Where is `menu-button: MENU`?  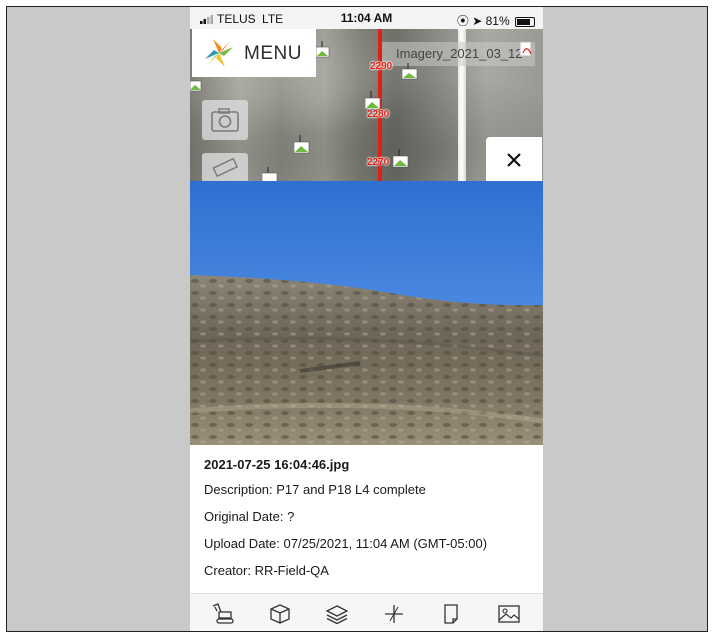
menu-button: MENU is located at coordinates (254, 53).